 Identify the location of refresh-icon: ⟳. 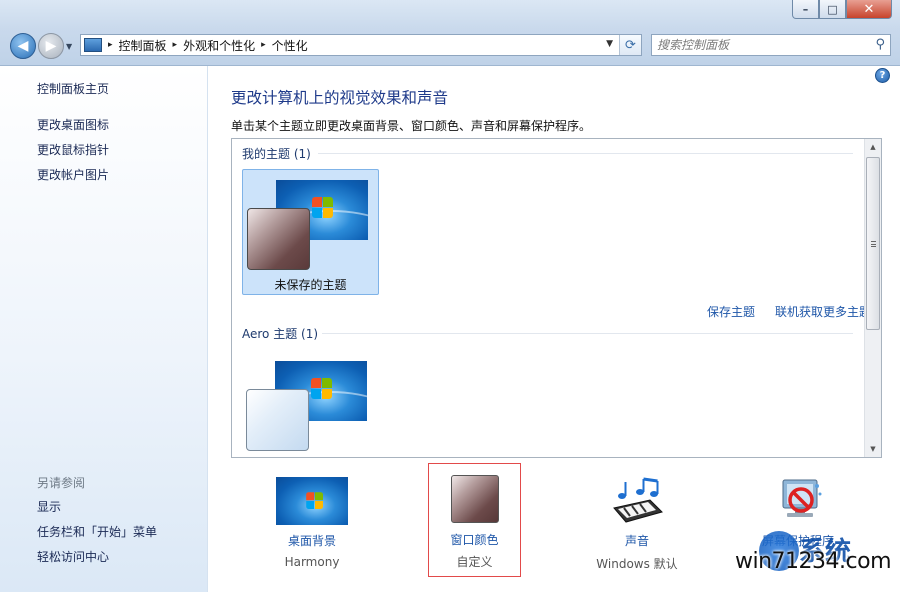
(630, 45).